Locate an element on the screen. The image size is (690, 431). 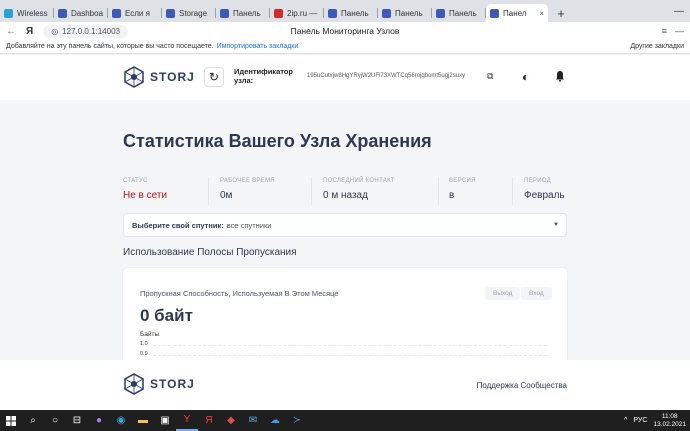
tab-label: Storage is located at coordinates (193, 13).